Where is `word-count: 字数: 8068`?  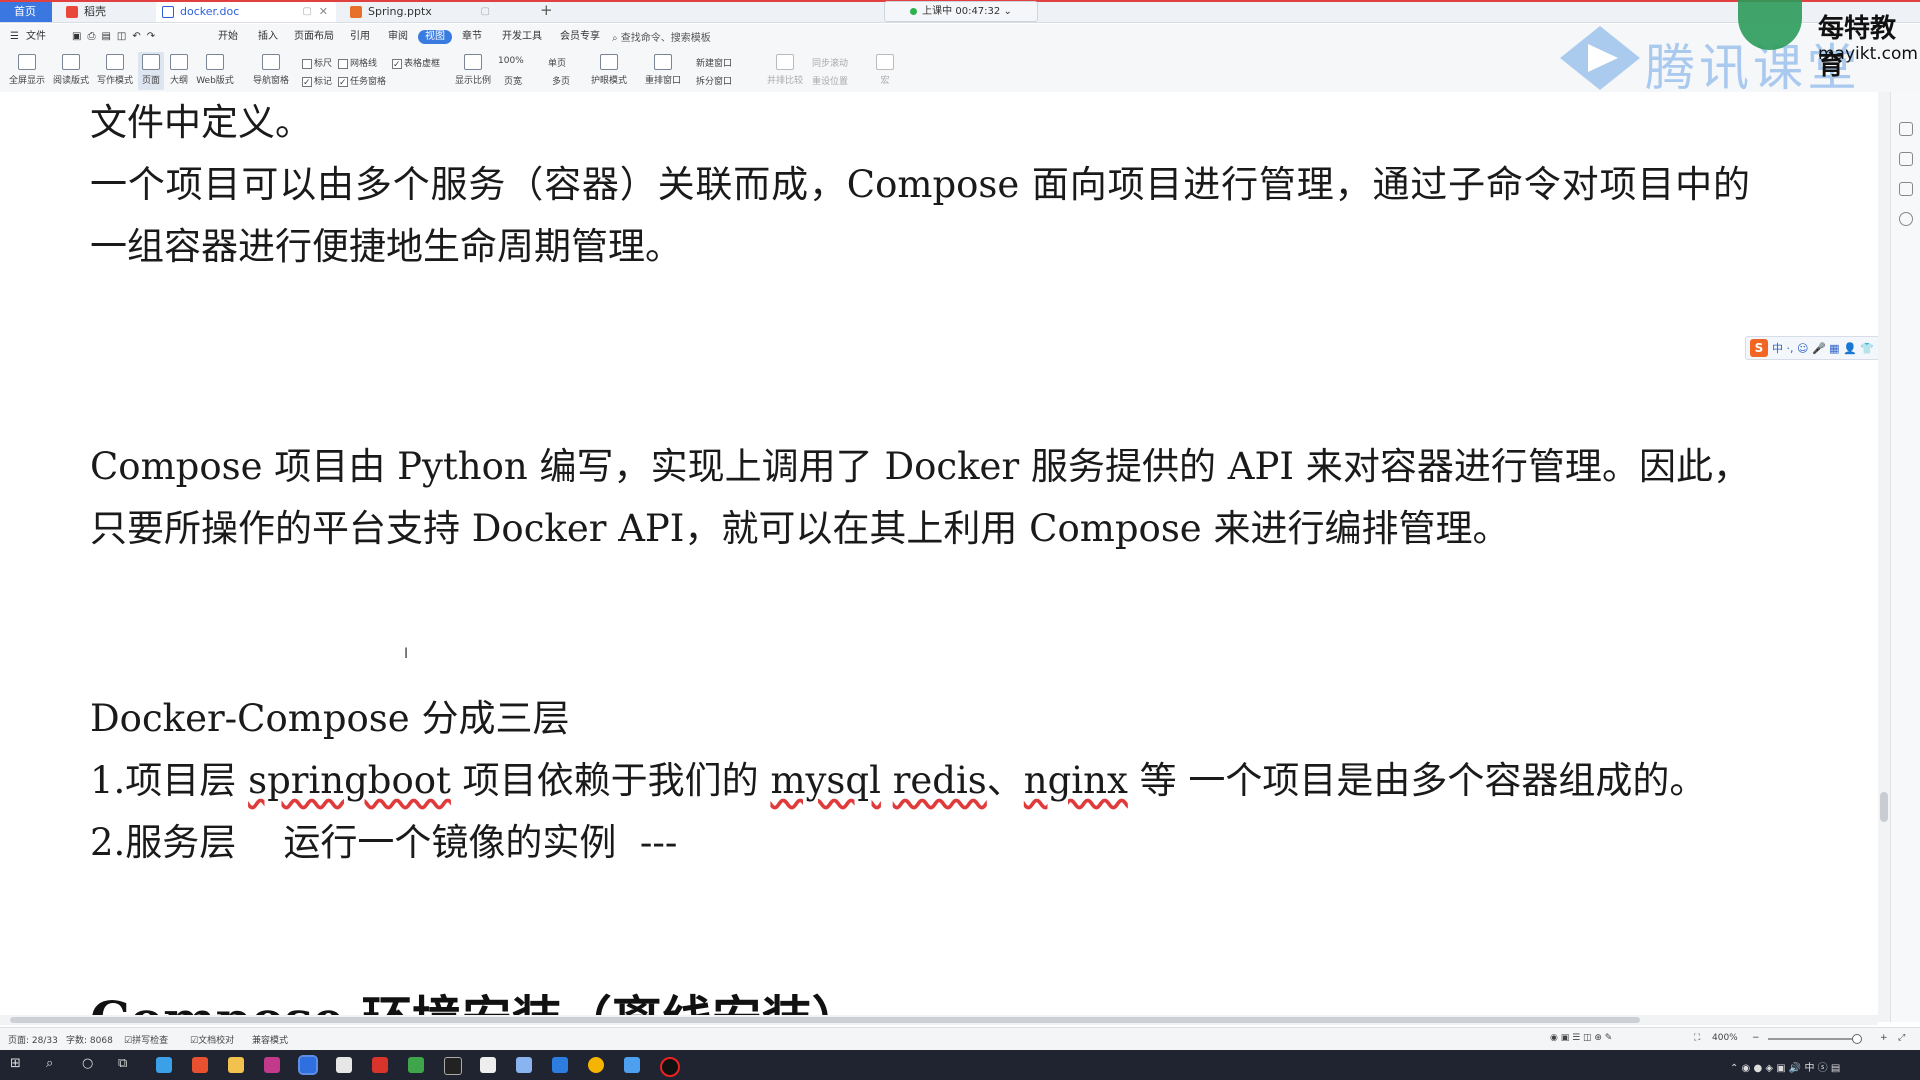 word-count: 字数: 8068 is located at coordinates (89, 1039).